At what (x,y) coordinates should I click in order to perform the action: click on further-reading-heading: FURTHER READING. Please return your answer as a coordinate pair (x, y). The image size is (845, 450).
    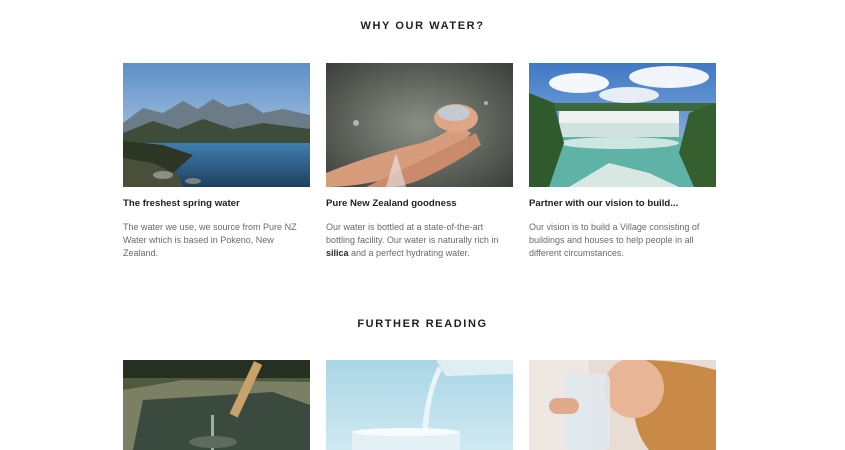
    Looking at the image, I should click on (422, 324).